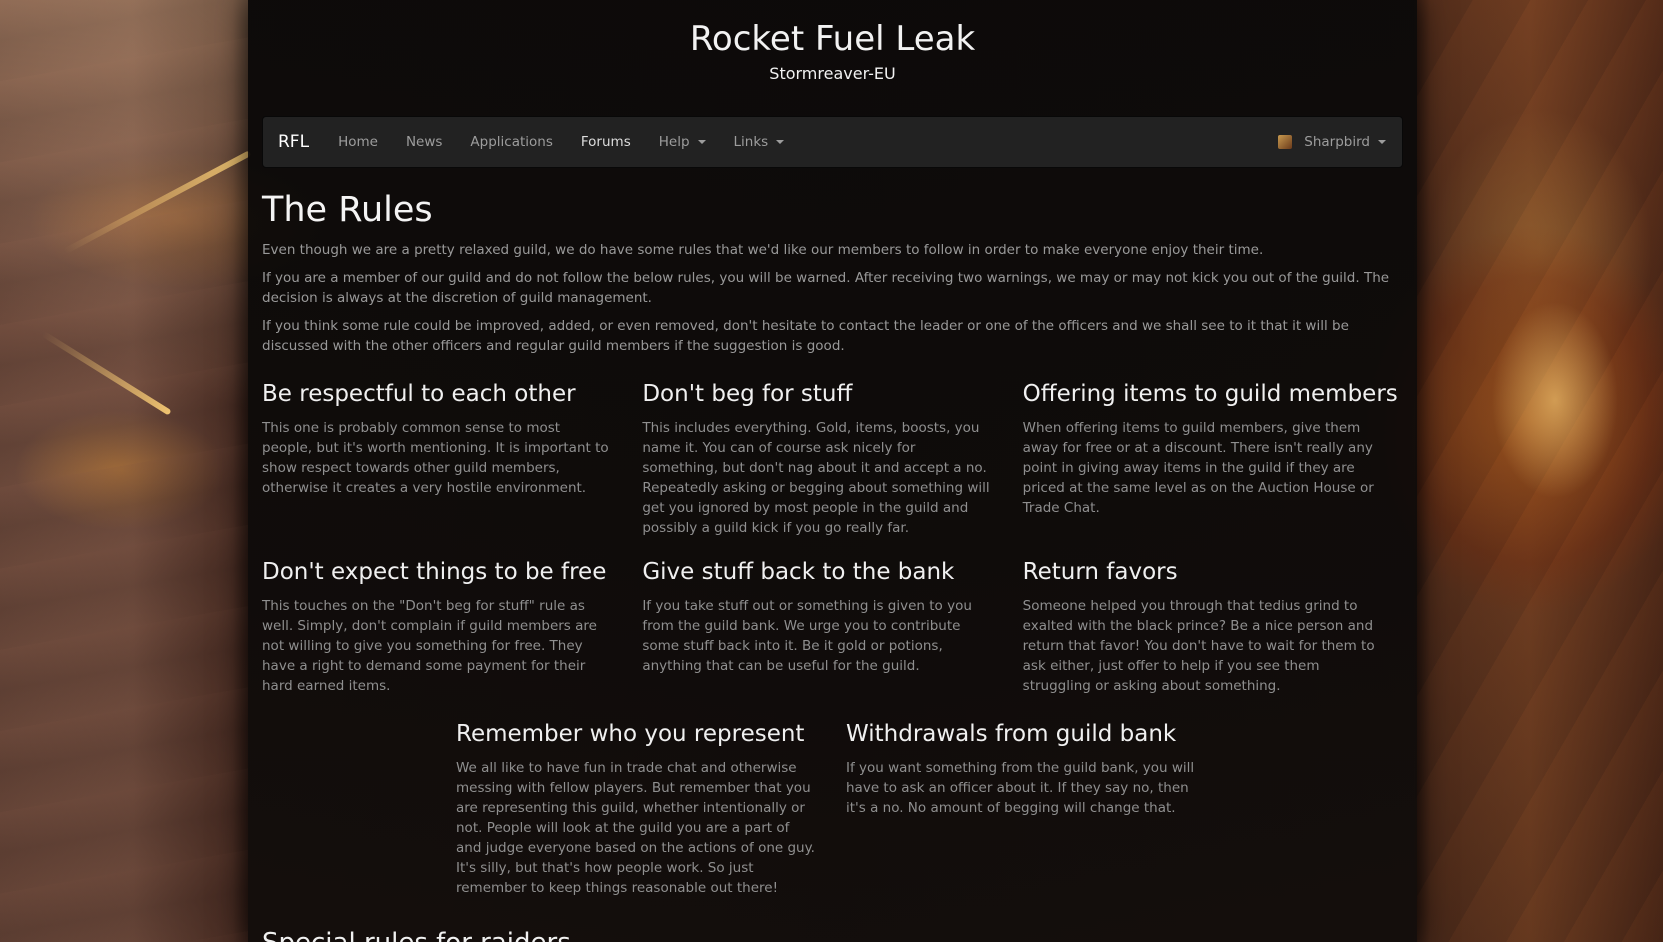 This screenshot has width=1663, height=942. Describe the element at coordinates (1337, 142) in the screenshot. I see `user-name: Sharpbird` at that location.